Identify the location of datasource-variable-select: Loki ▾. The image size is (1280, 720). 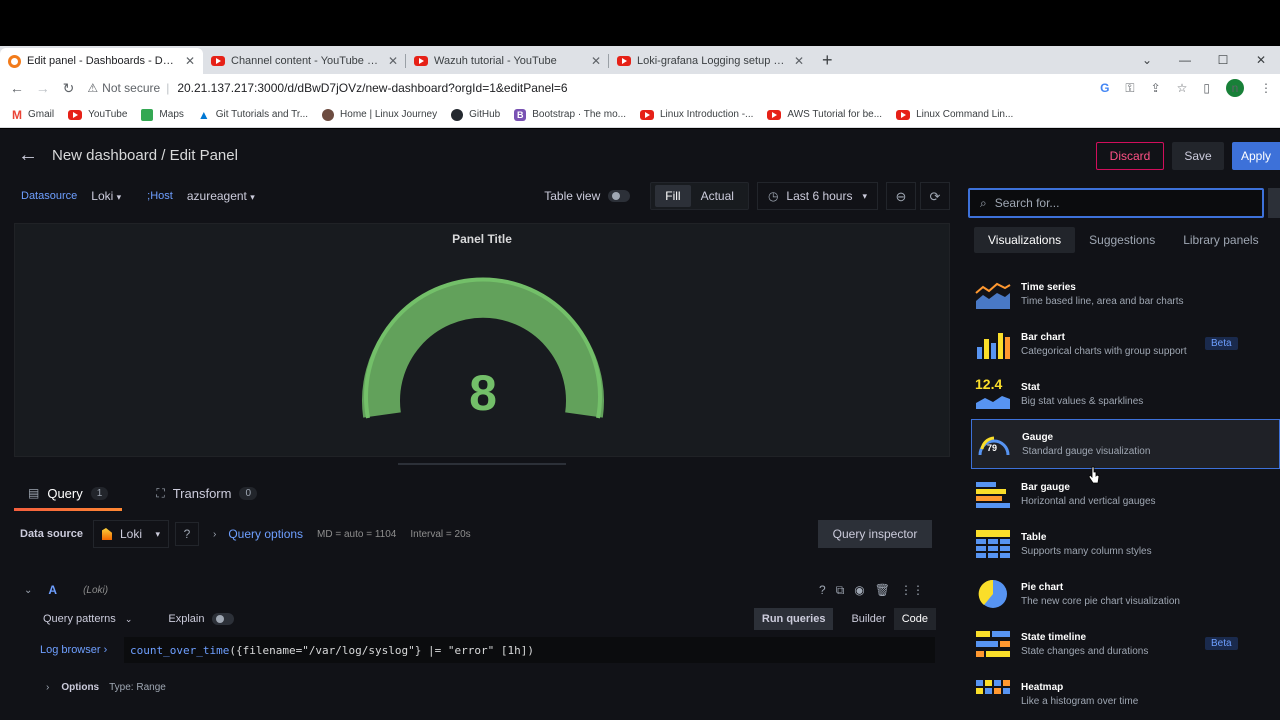
(106, 196).